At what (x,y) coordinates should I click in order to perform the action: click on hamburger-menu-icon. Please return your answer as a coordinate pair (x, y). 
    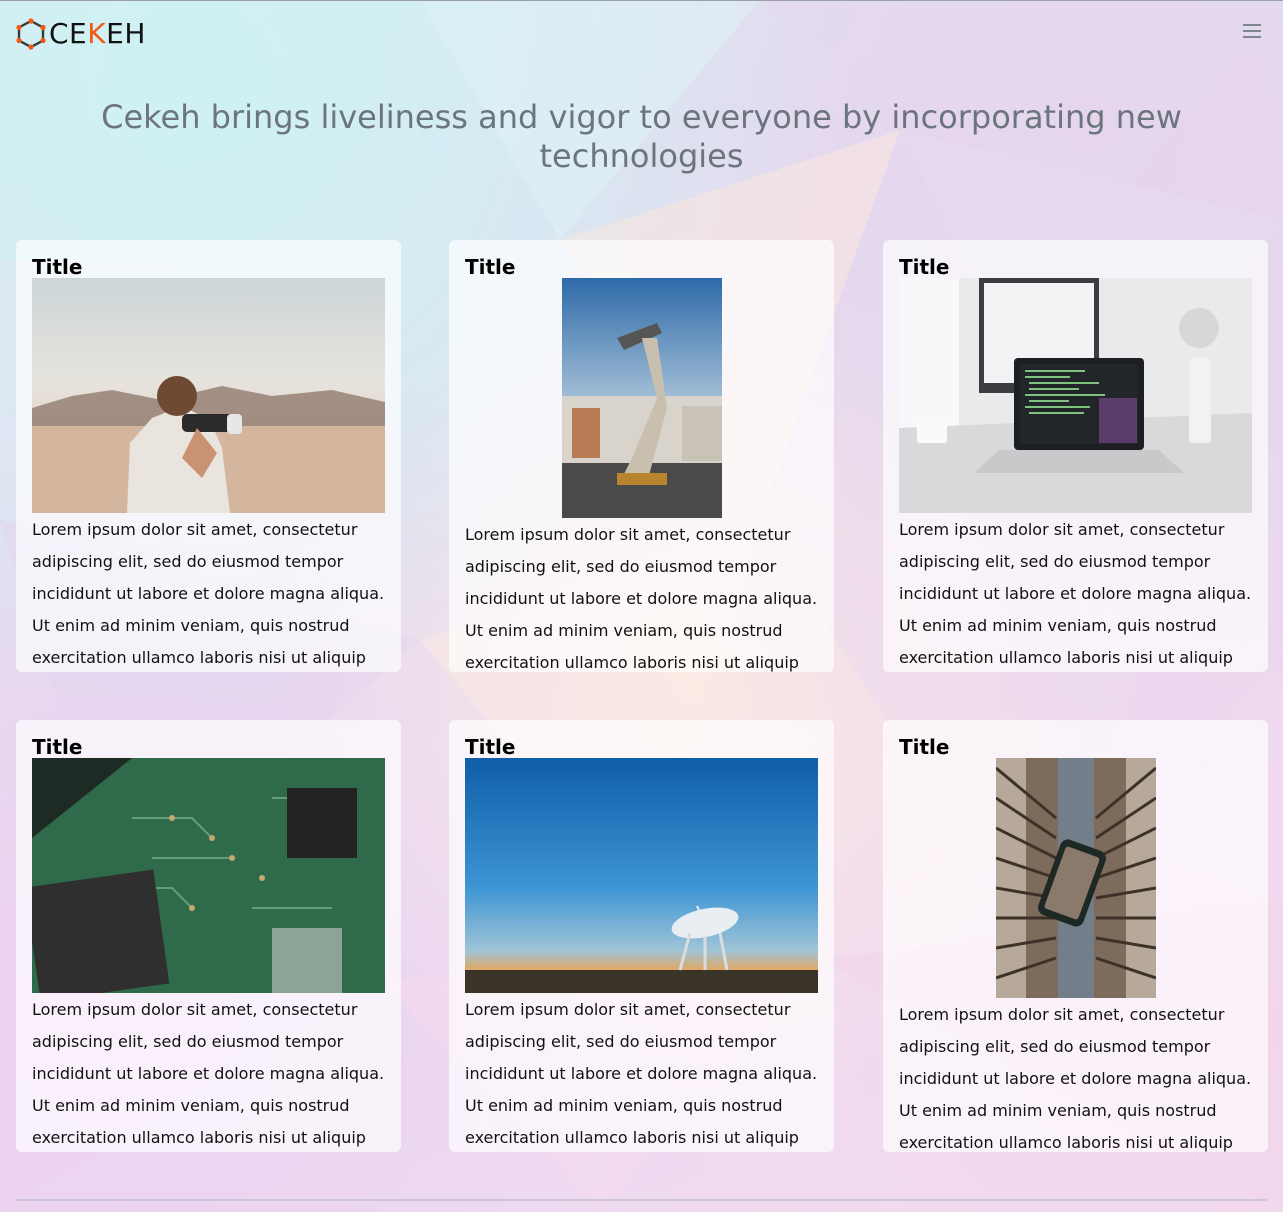
    Looking at the image, I should click on (1252, 32).